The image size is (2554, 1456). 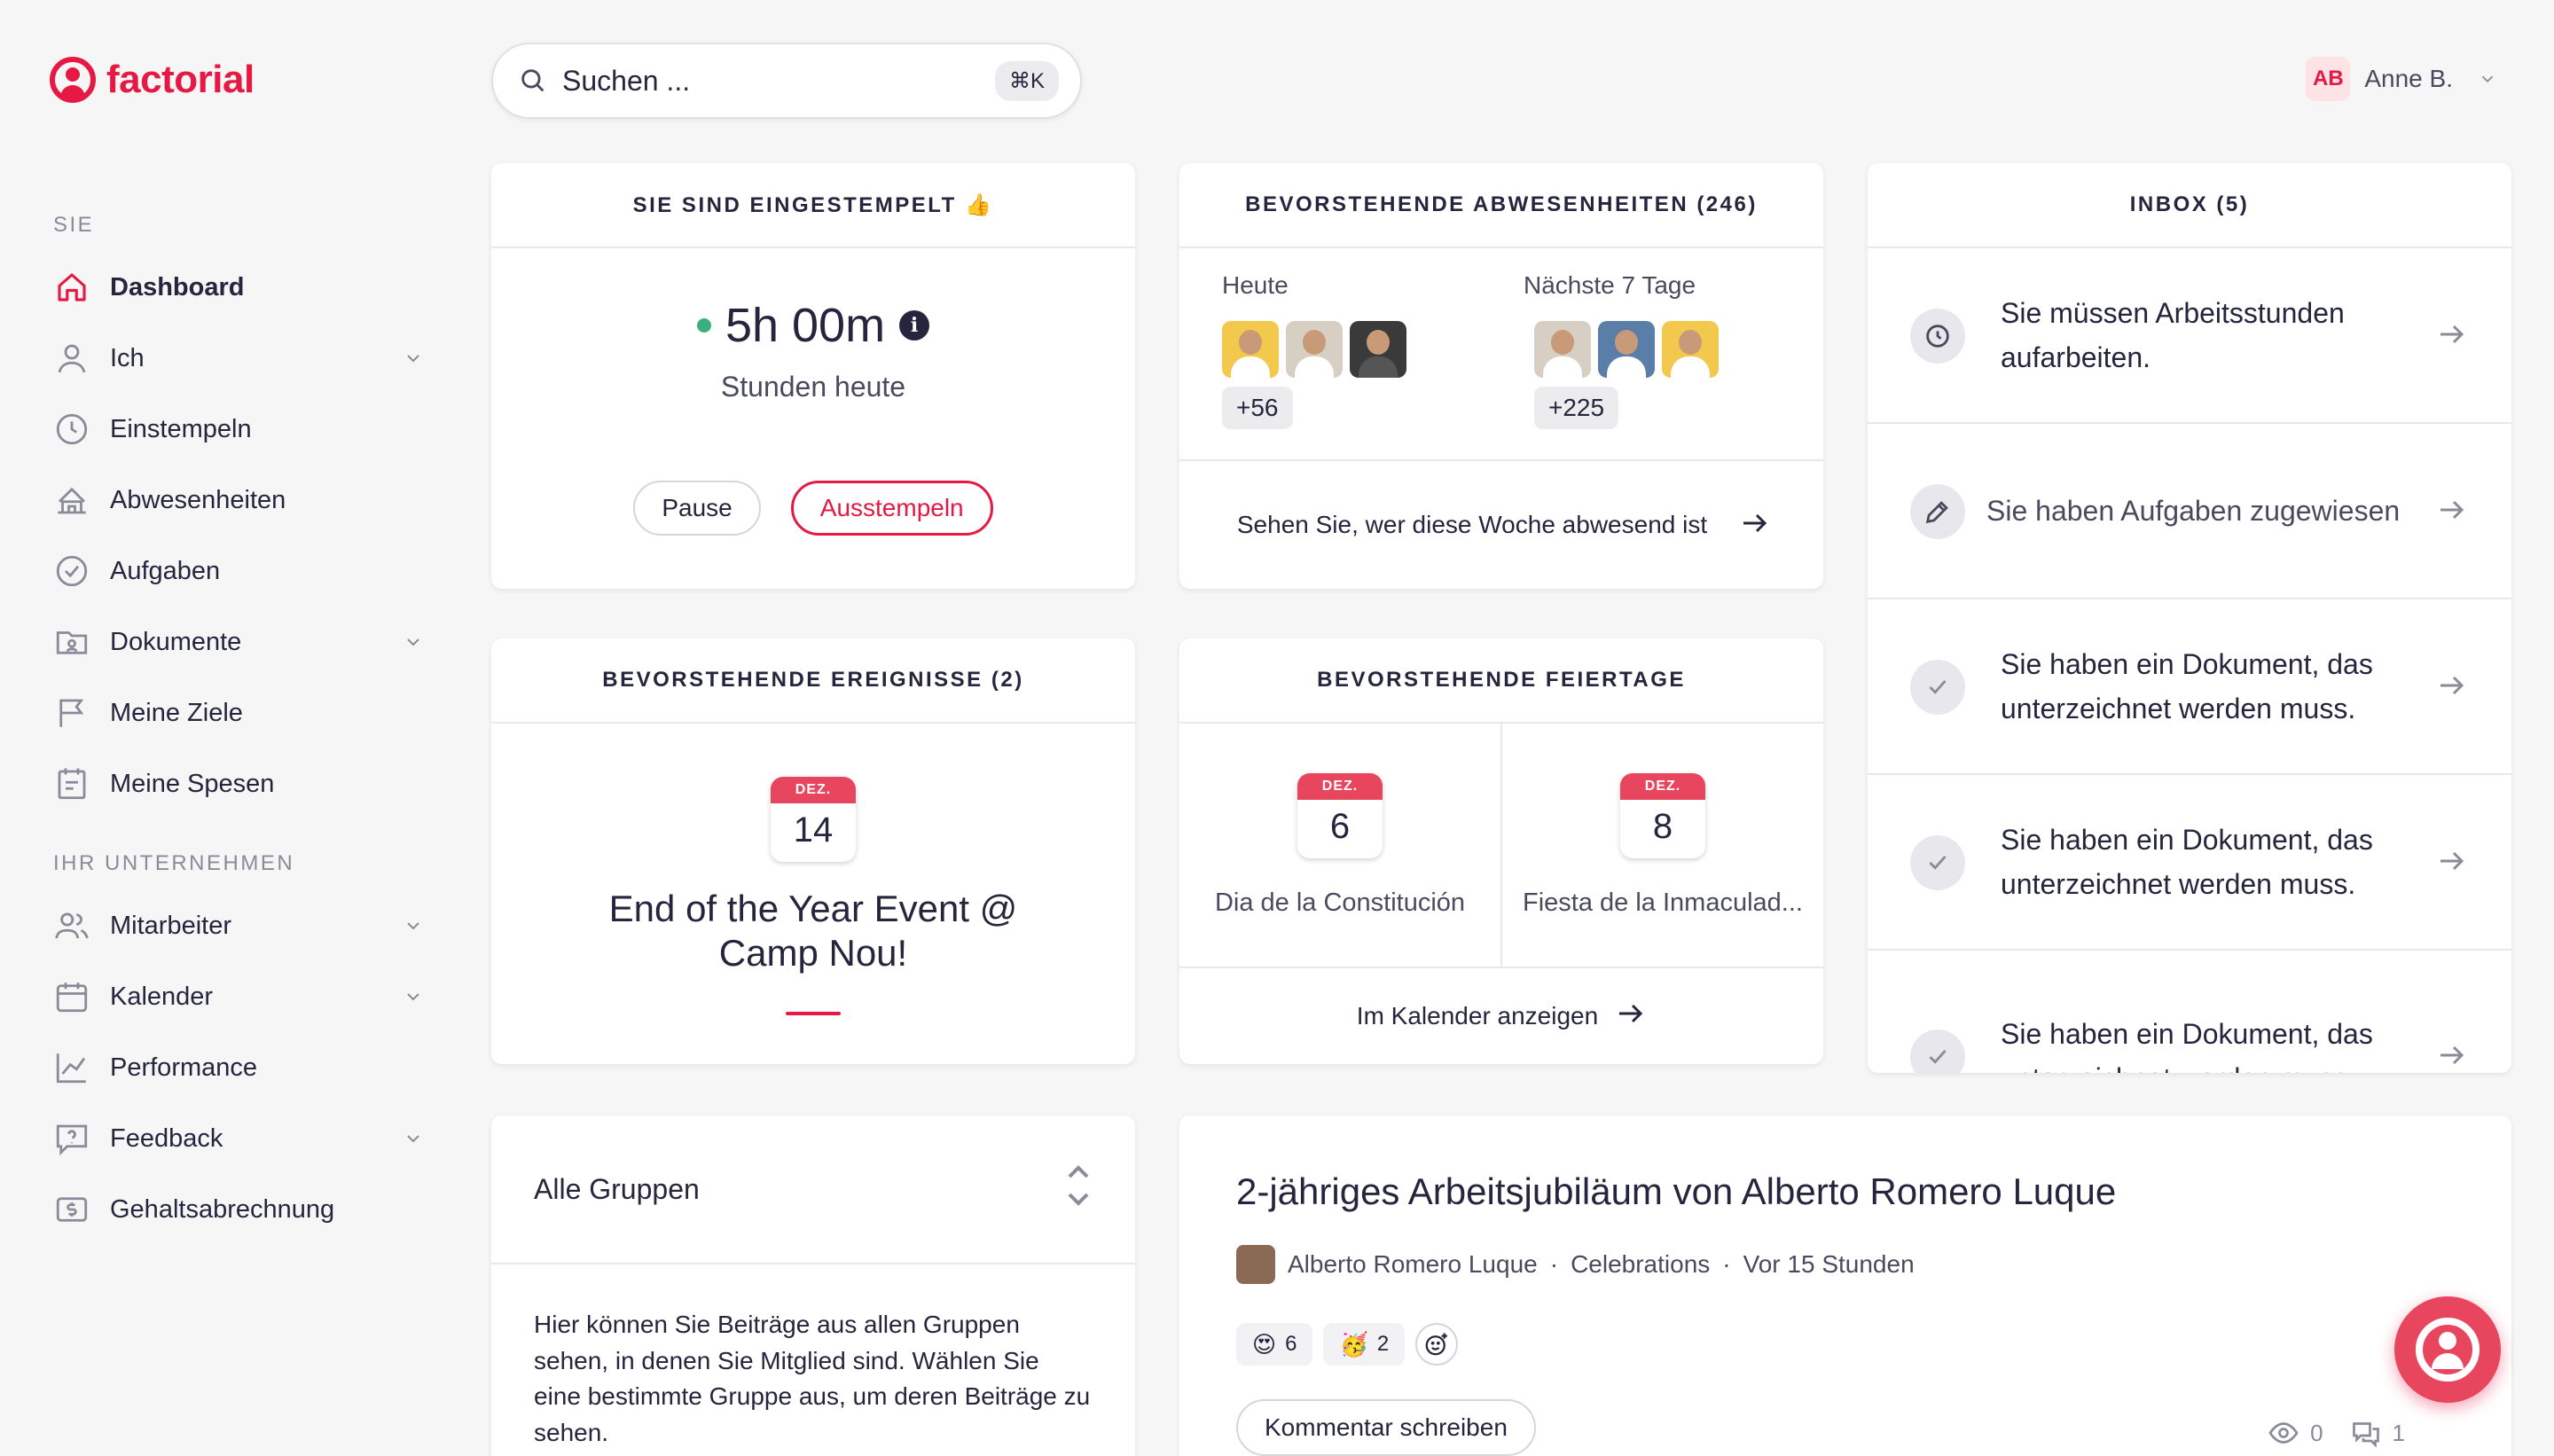 I want to click on post-author: Alberto Romero Luque, so click(x=1413, y=1264).